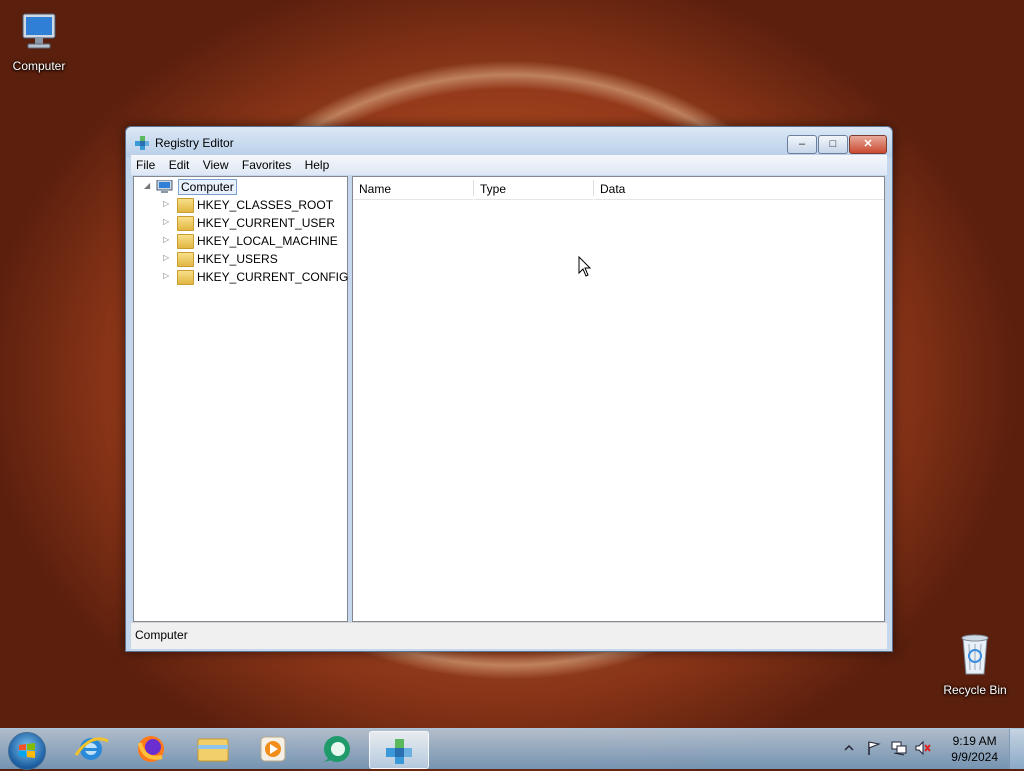 The image size is (1024, 771). I want to click on tree-node-label: HKEY_CURRENT_CONFIG, so click(273, 277).